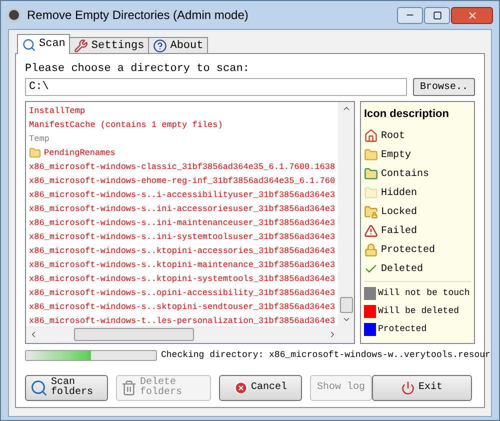  I want to click on folder-item: x86_microsoft-windows-s..i-accessibilityuser_31bf3856ad364e3, so click(182, 195).